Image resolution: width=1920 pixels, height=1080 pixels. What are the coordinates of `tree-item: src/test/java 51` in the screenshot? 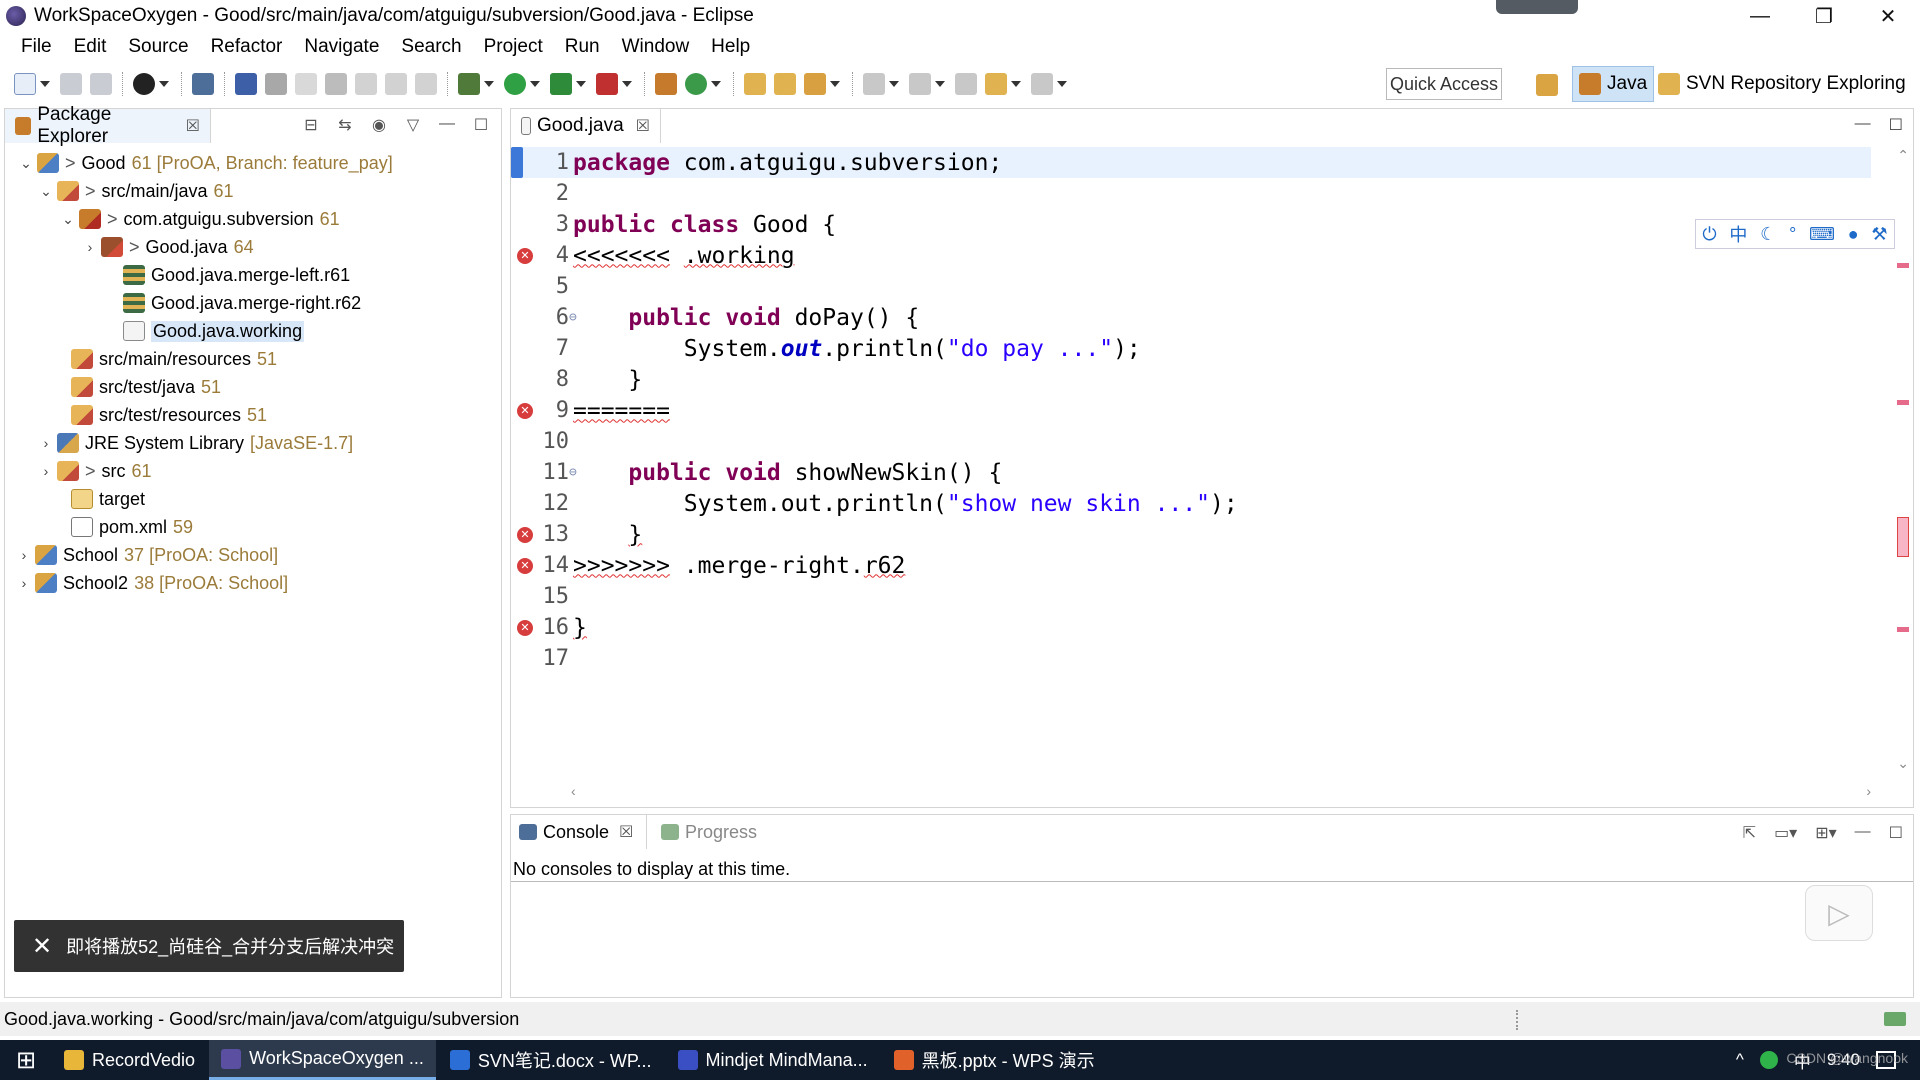 It's located at (253, 387).